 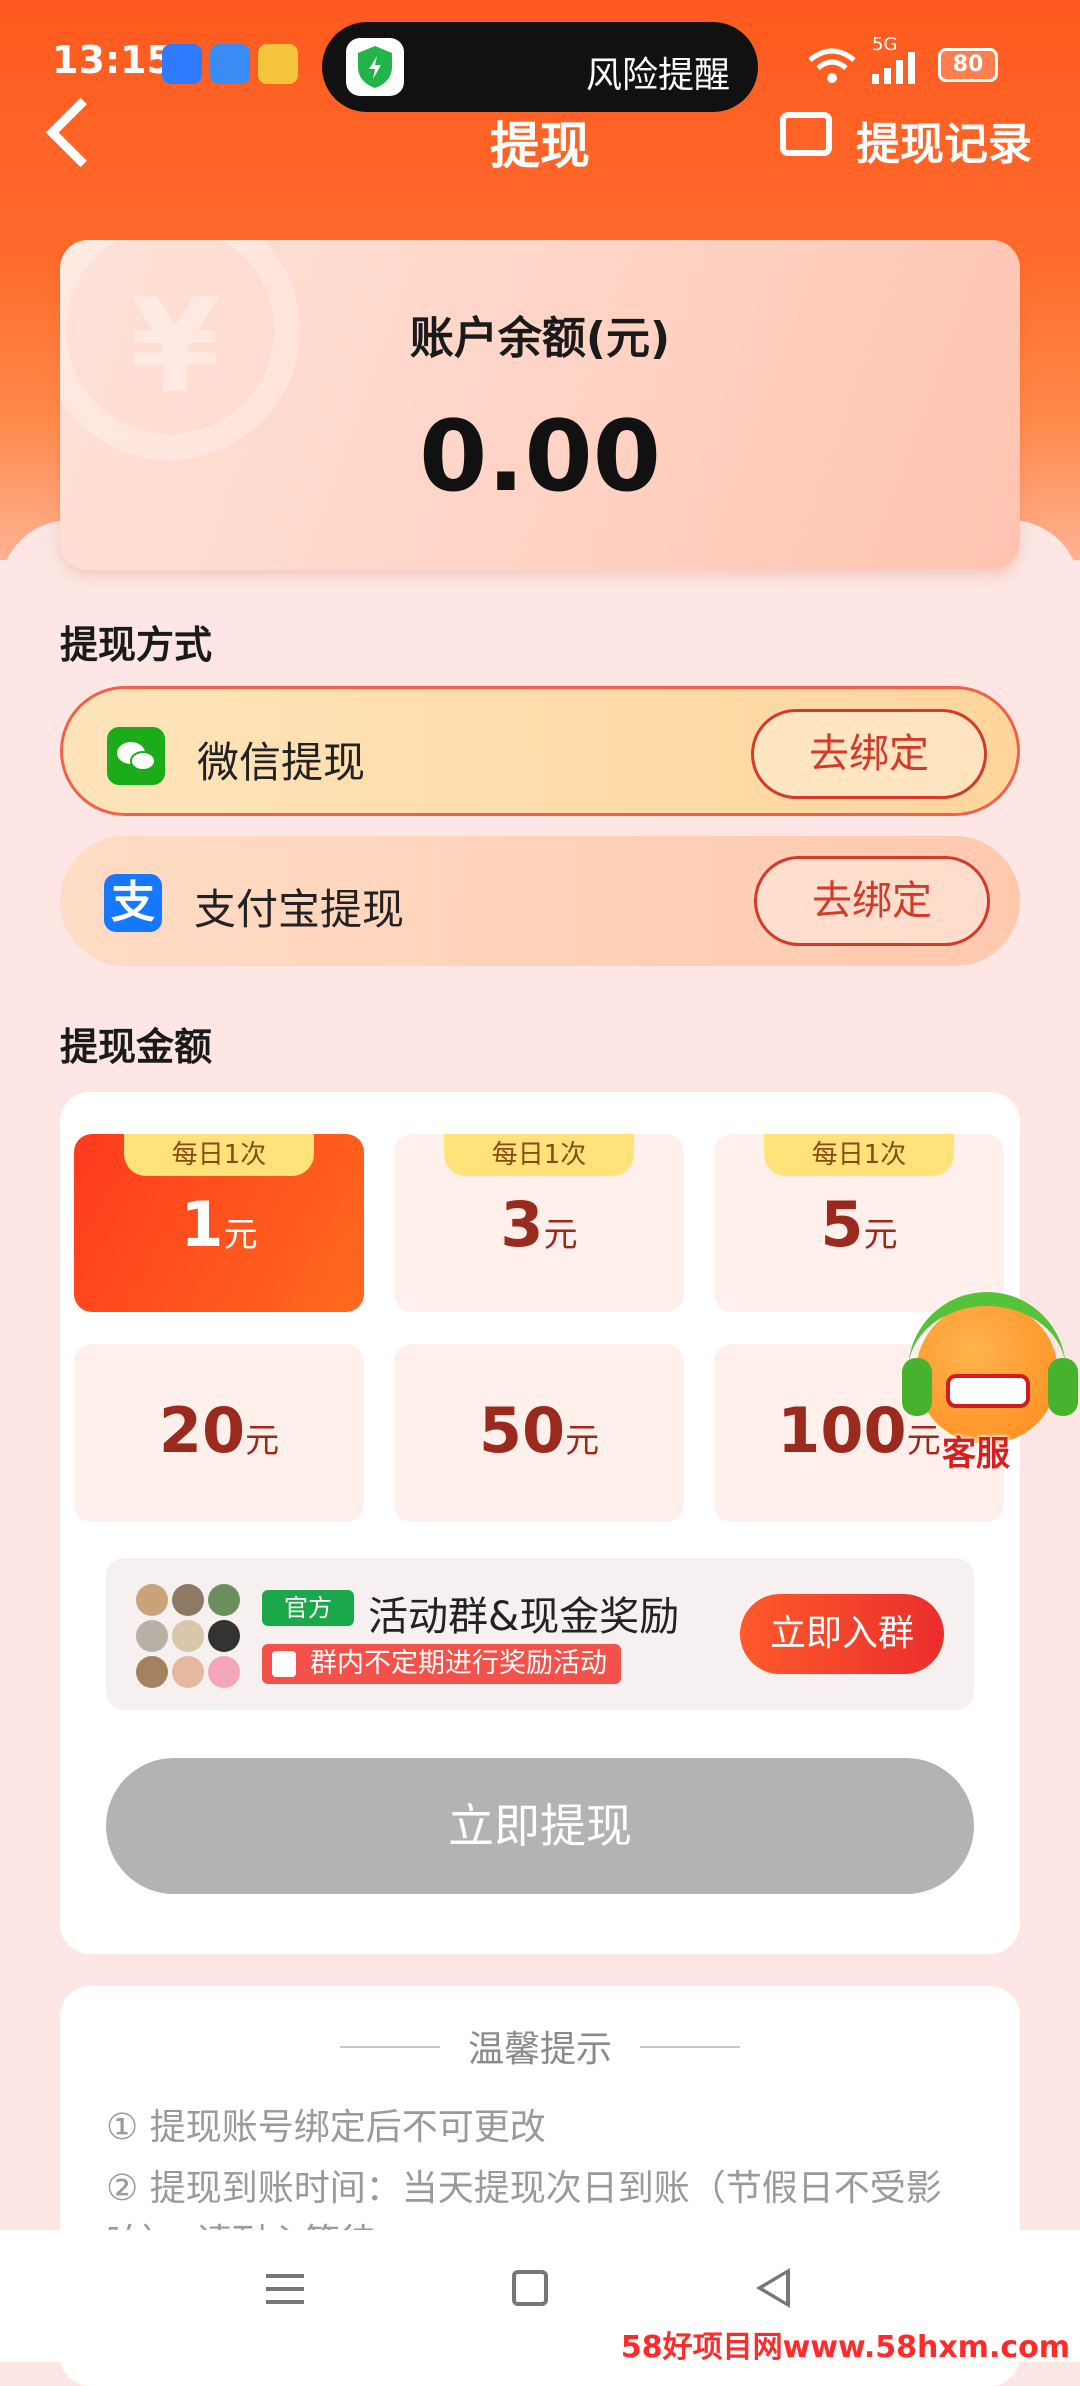 What do you see at coordinates (842, 1634) in the screenshot?
I see `join-group-button: 立即入群` at bounding box center [842, 1634].